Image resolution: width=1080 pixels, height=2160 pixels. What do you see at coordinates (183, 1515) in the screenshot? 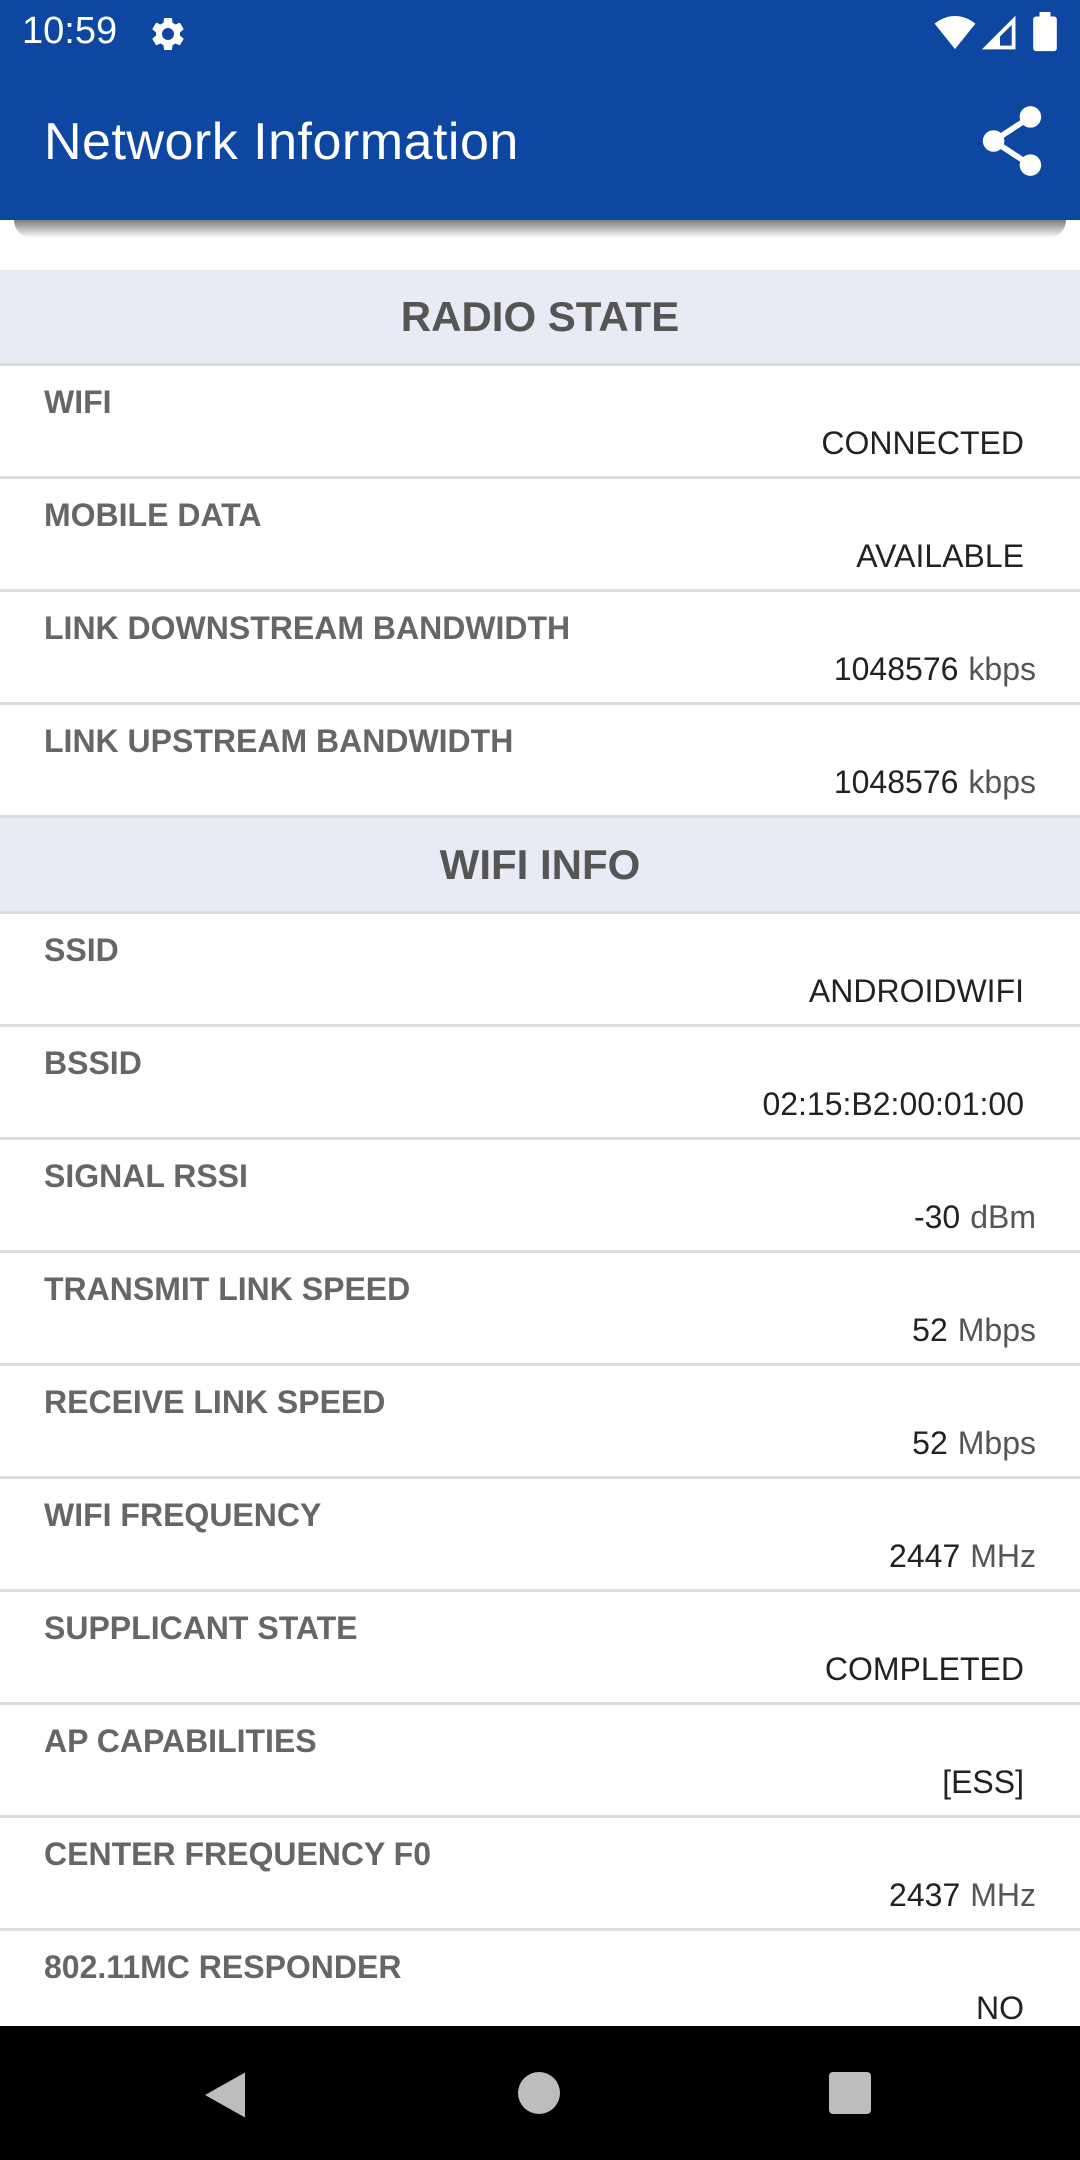
I see `row-label: WIFI FREQUENCY` at bounding box center [183, 1515].